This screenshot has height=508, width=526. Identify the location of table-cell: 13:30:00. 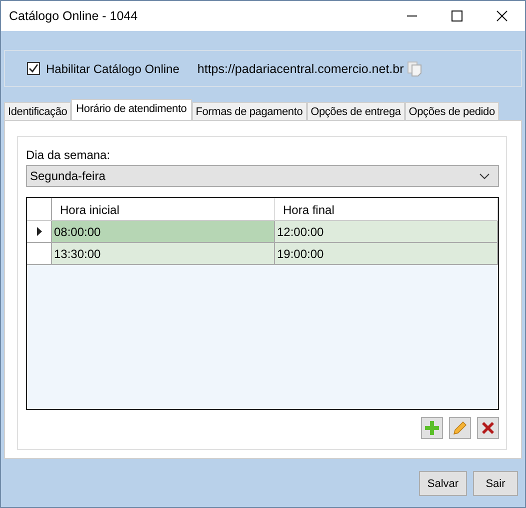
(163, 254).